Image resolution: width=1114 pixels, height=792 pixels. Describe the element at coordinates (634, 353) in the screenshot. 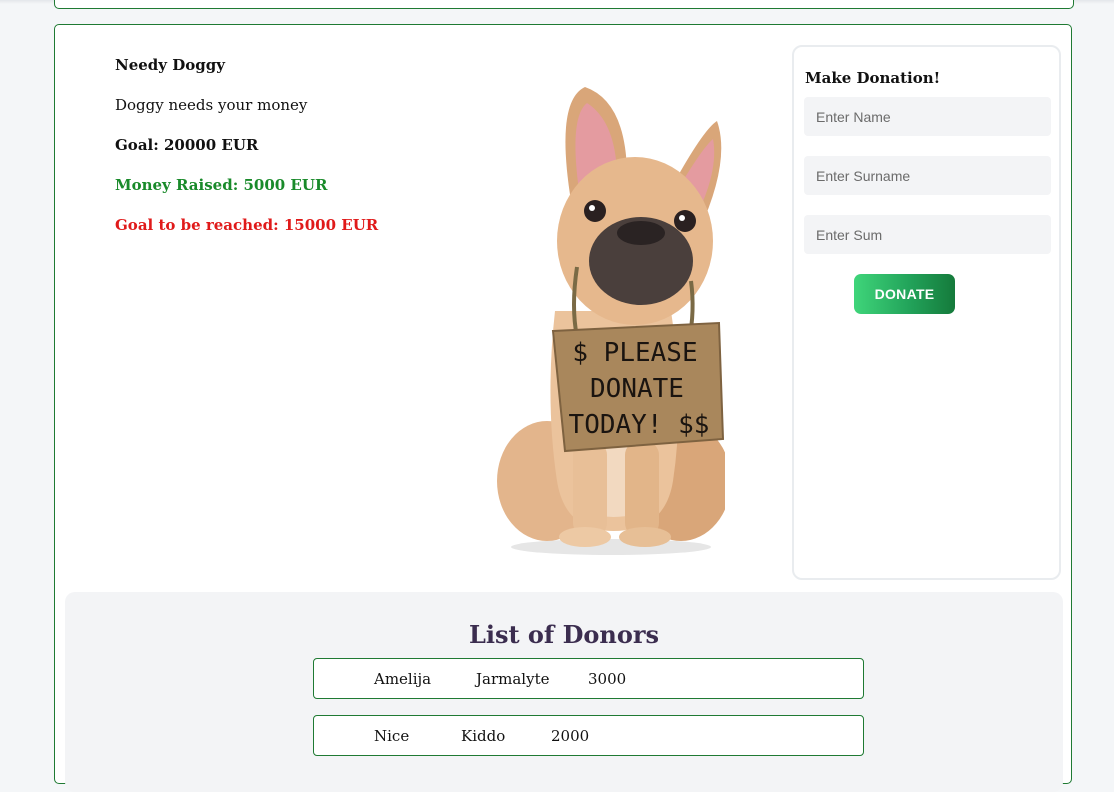

I see `sign-line-1: $ PLEASE` at that location.